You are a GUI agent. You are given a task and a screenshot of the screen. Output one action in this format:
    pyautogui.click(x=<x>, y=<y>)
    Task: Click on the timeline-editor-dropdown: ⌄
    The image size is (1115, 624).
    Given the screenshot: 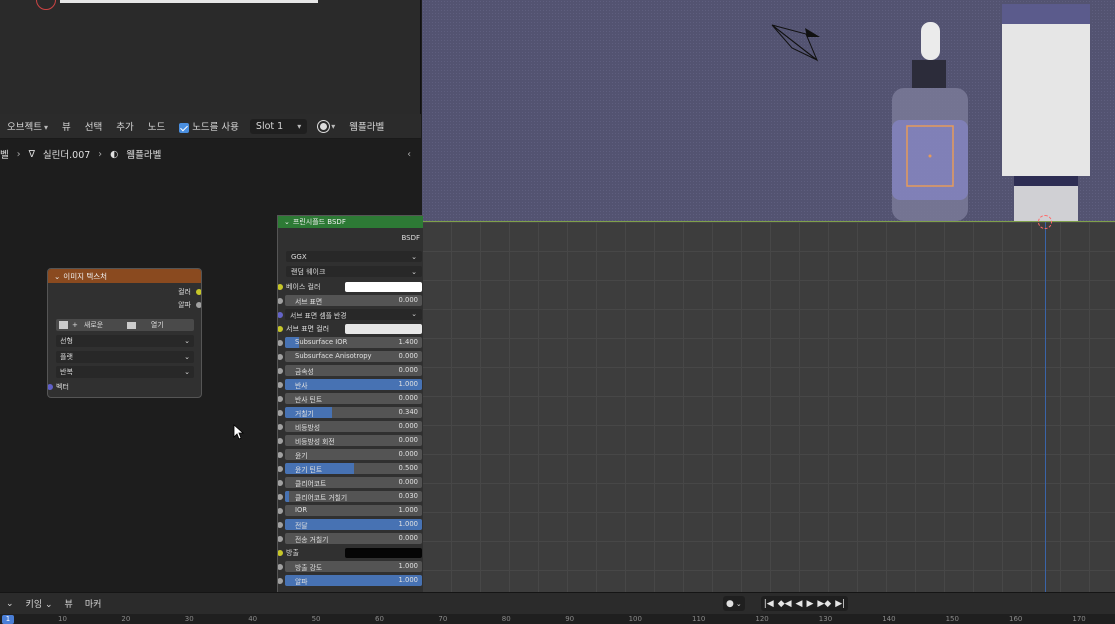 What is the action you would take?
    pyautogui.click(x=10, y=604)
    